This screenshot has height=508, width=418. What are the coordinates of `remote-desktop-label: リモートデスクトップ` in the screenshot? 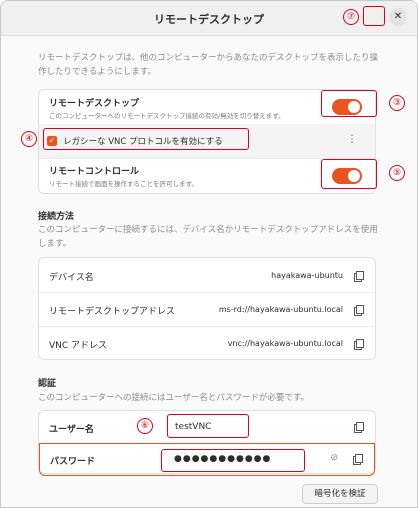 It's located at (94, 104).